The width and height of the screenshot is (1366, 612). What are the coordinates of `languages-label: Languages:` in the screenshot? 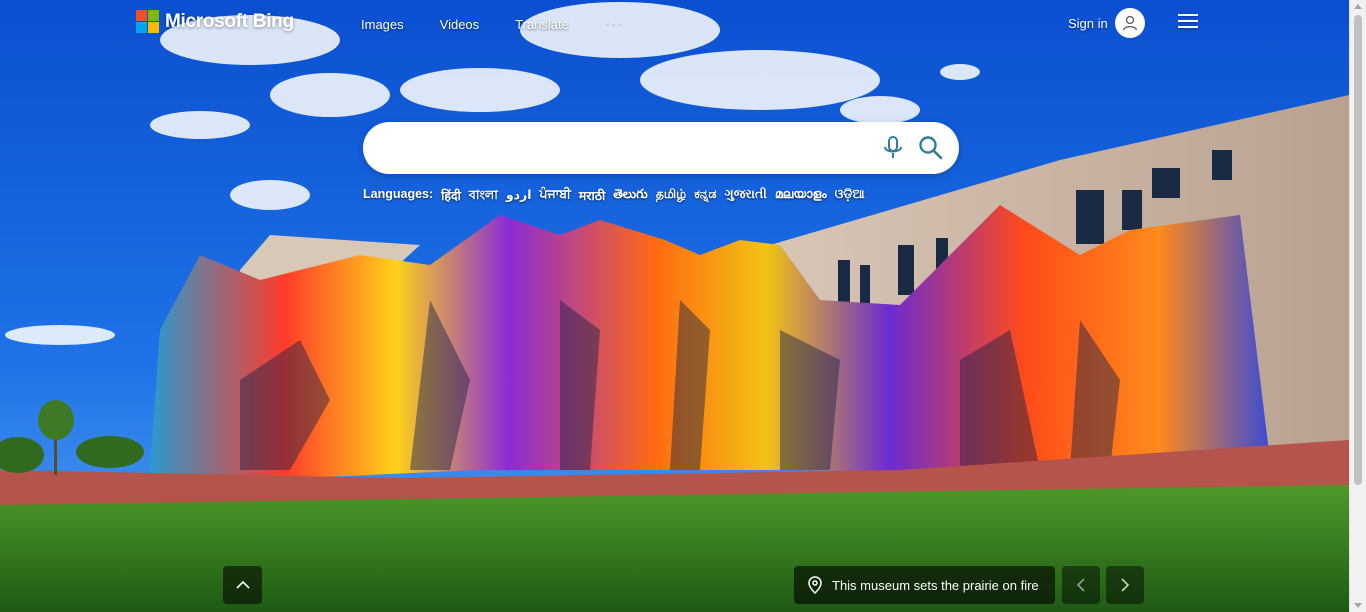 It's located at (398, 194).